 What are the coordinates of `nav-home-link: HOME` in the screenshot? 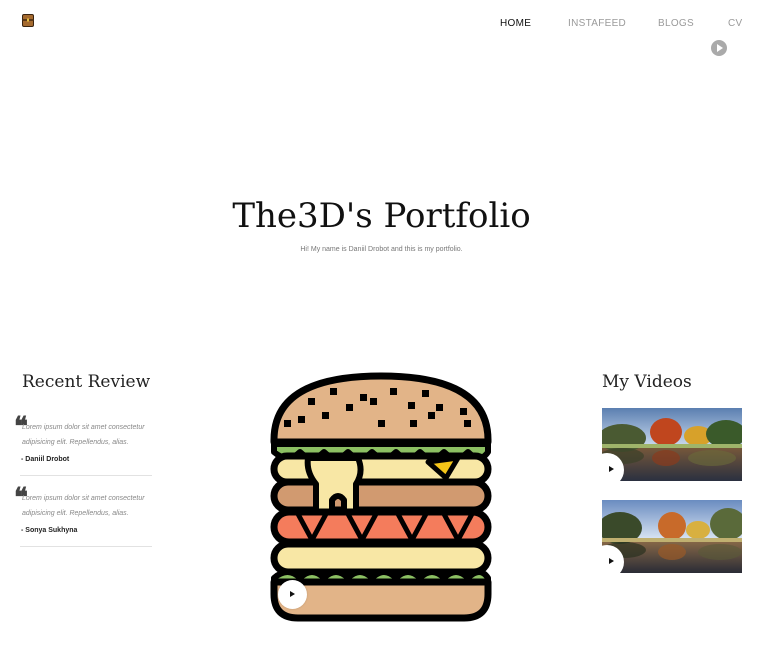 It's located at (515, 23).